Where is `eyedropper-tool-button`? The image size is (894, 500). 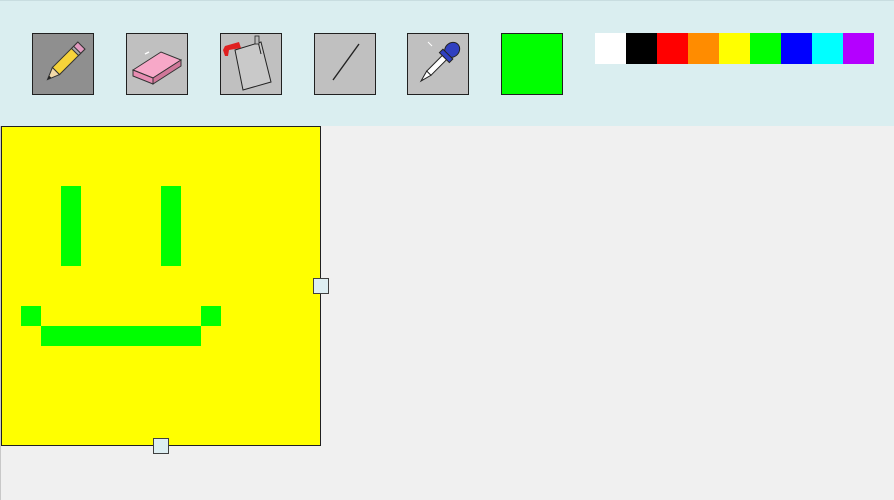
eyedropper-tool-button is located at coordinates (438, 64).